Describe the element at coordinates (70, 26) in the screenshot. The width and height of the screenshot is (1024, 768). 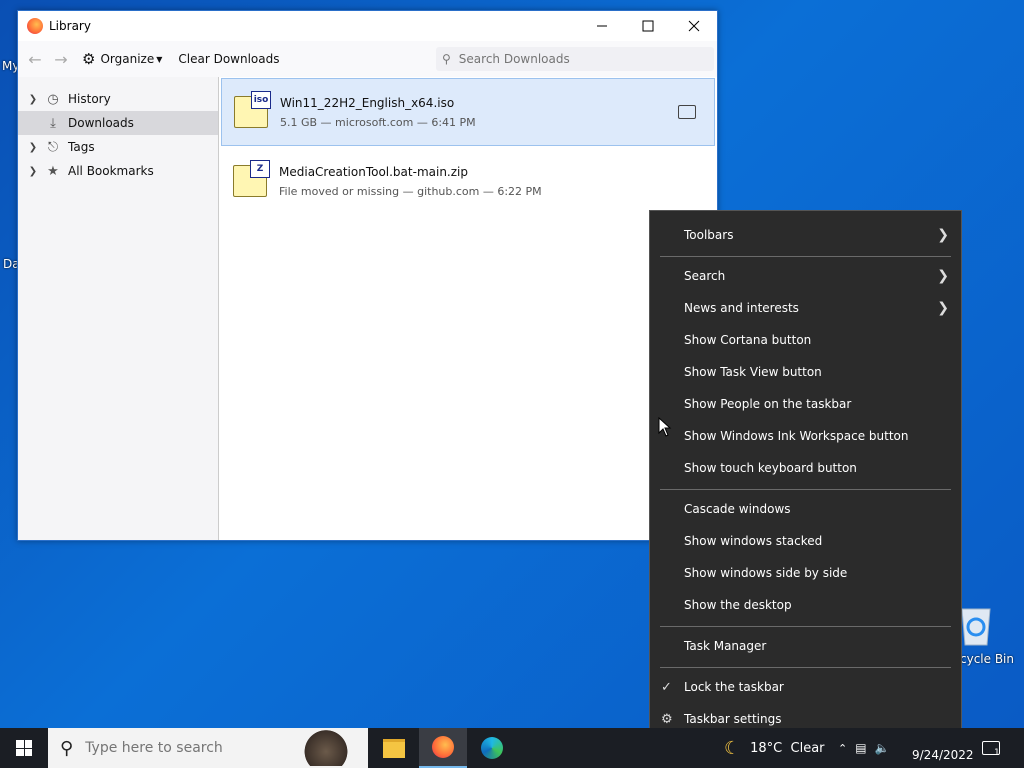
I see `window-title: Library` at that location.